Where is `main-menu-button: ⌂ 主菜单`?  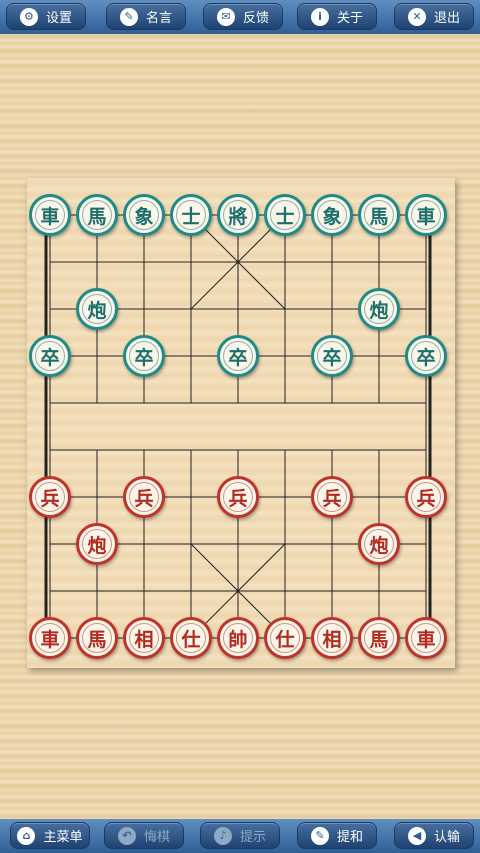 main-menu-button: ⌂ 主菜单 is located at coordinates (50, 835).